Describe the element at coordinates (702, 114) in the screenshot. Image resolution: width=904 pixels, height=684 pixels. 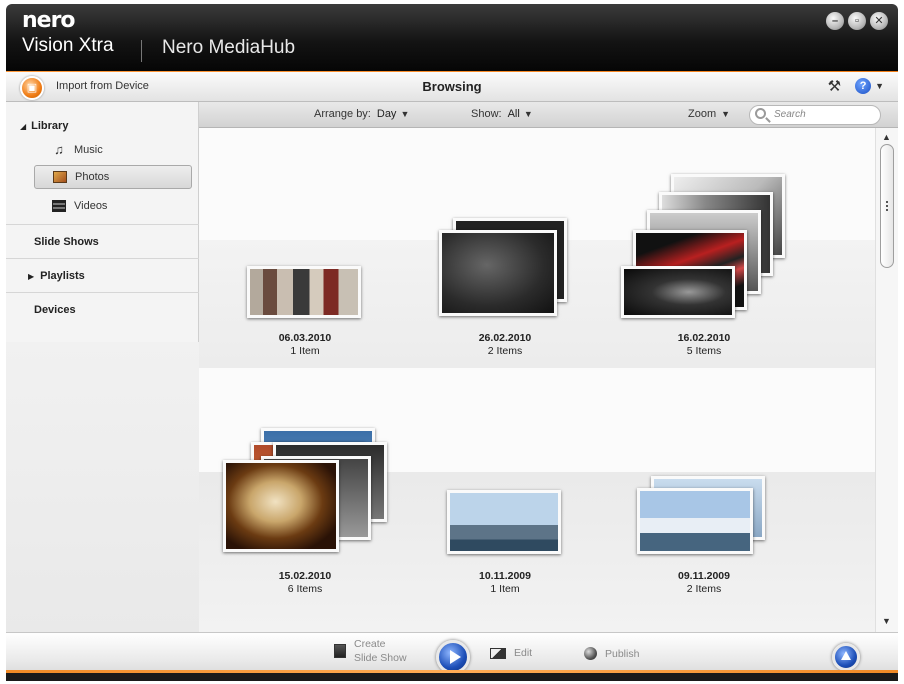
I see `zoom-label: Zoom` at that location.